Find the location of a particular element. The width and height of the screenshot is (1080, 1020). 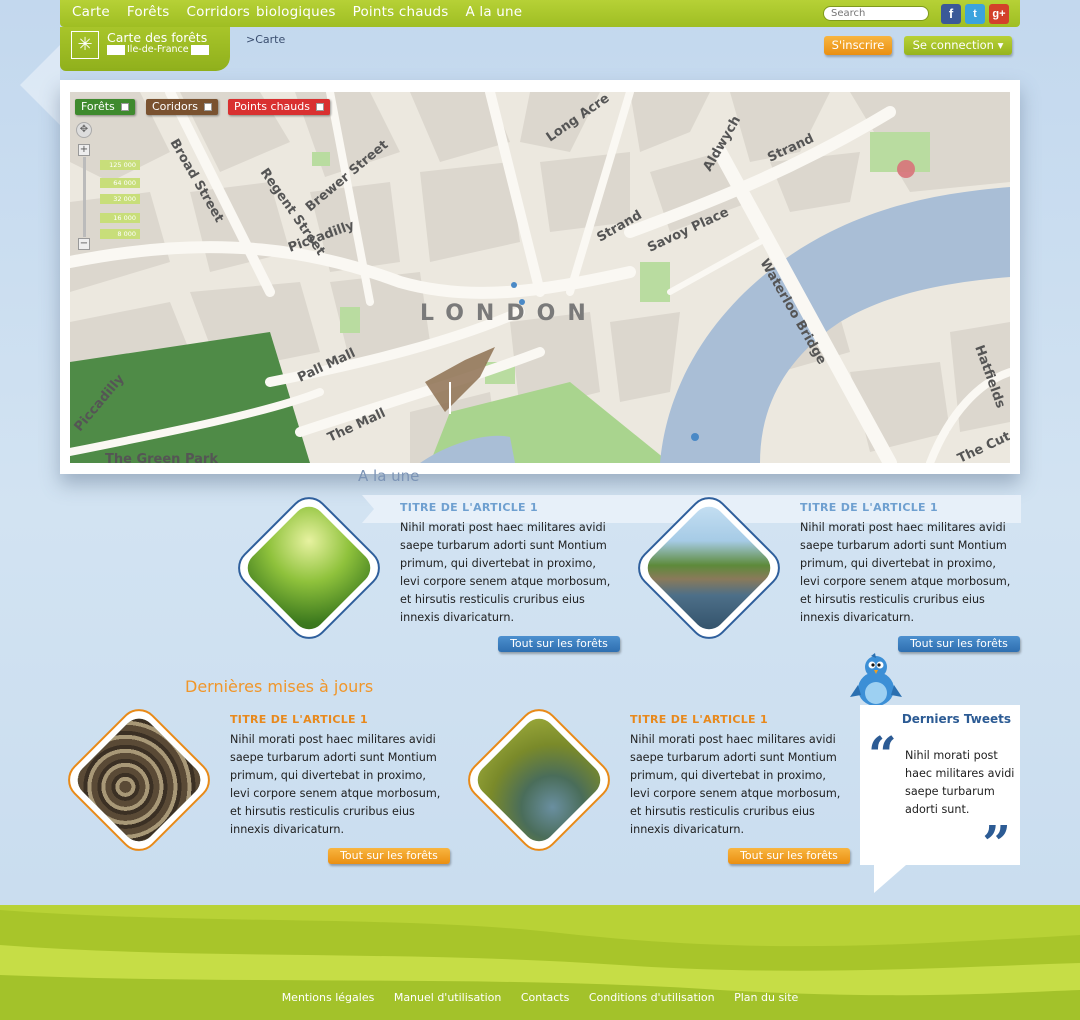

layer-label: Points chauds is located at coordinates (272, 106).